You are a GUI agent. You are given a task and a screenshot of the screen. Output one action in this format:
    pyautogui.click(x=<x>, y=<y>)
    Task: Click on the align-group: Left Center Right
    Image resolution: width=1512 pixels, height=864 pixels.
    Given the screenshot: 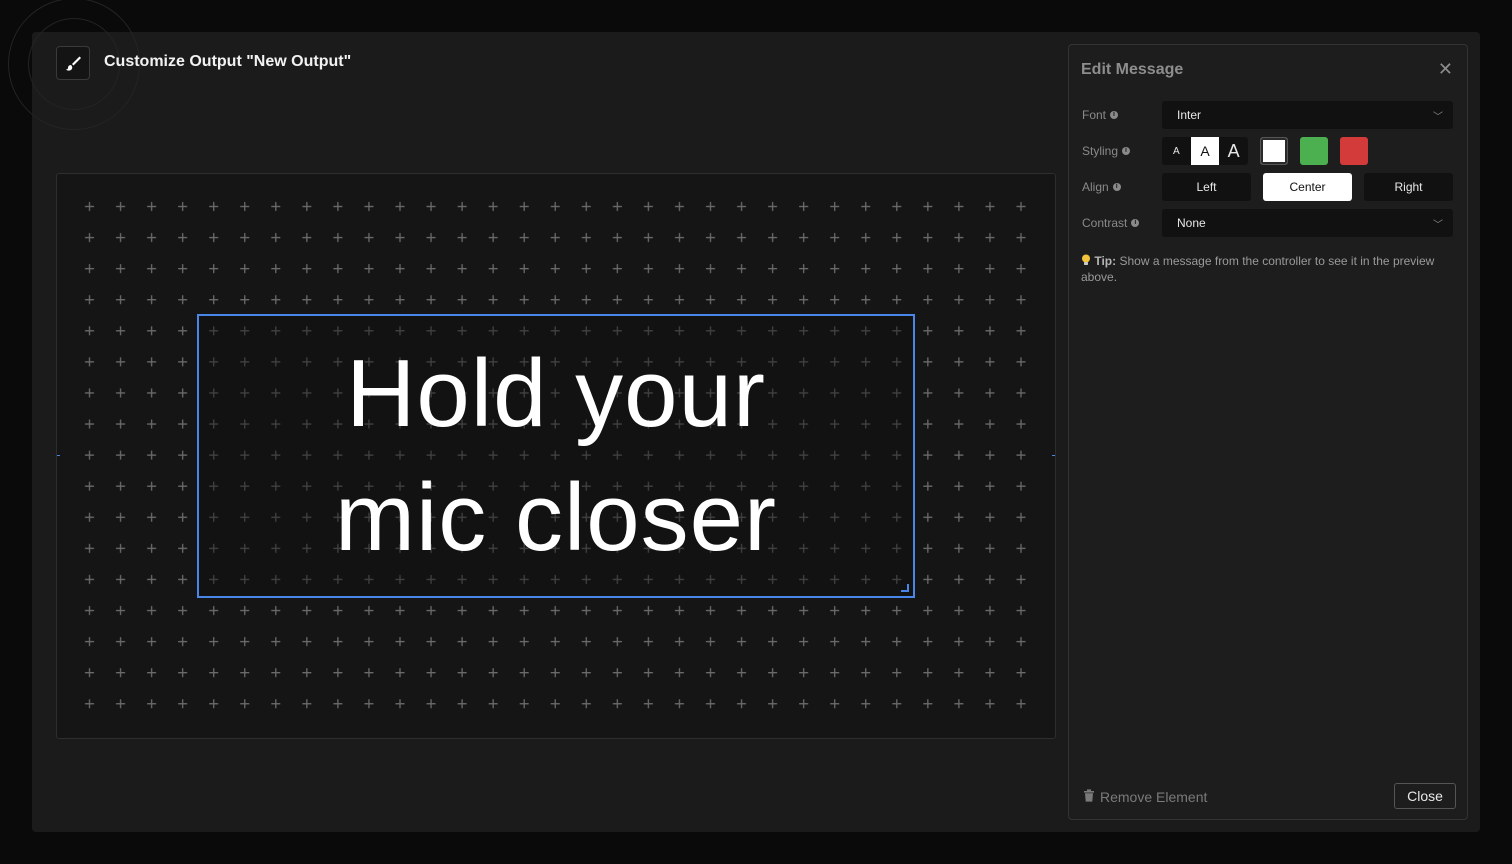 What is the action you would take?
    pyautogui.click(x=1307, y=187)
    